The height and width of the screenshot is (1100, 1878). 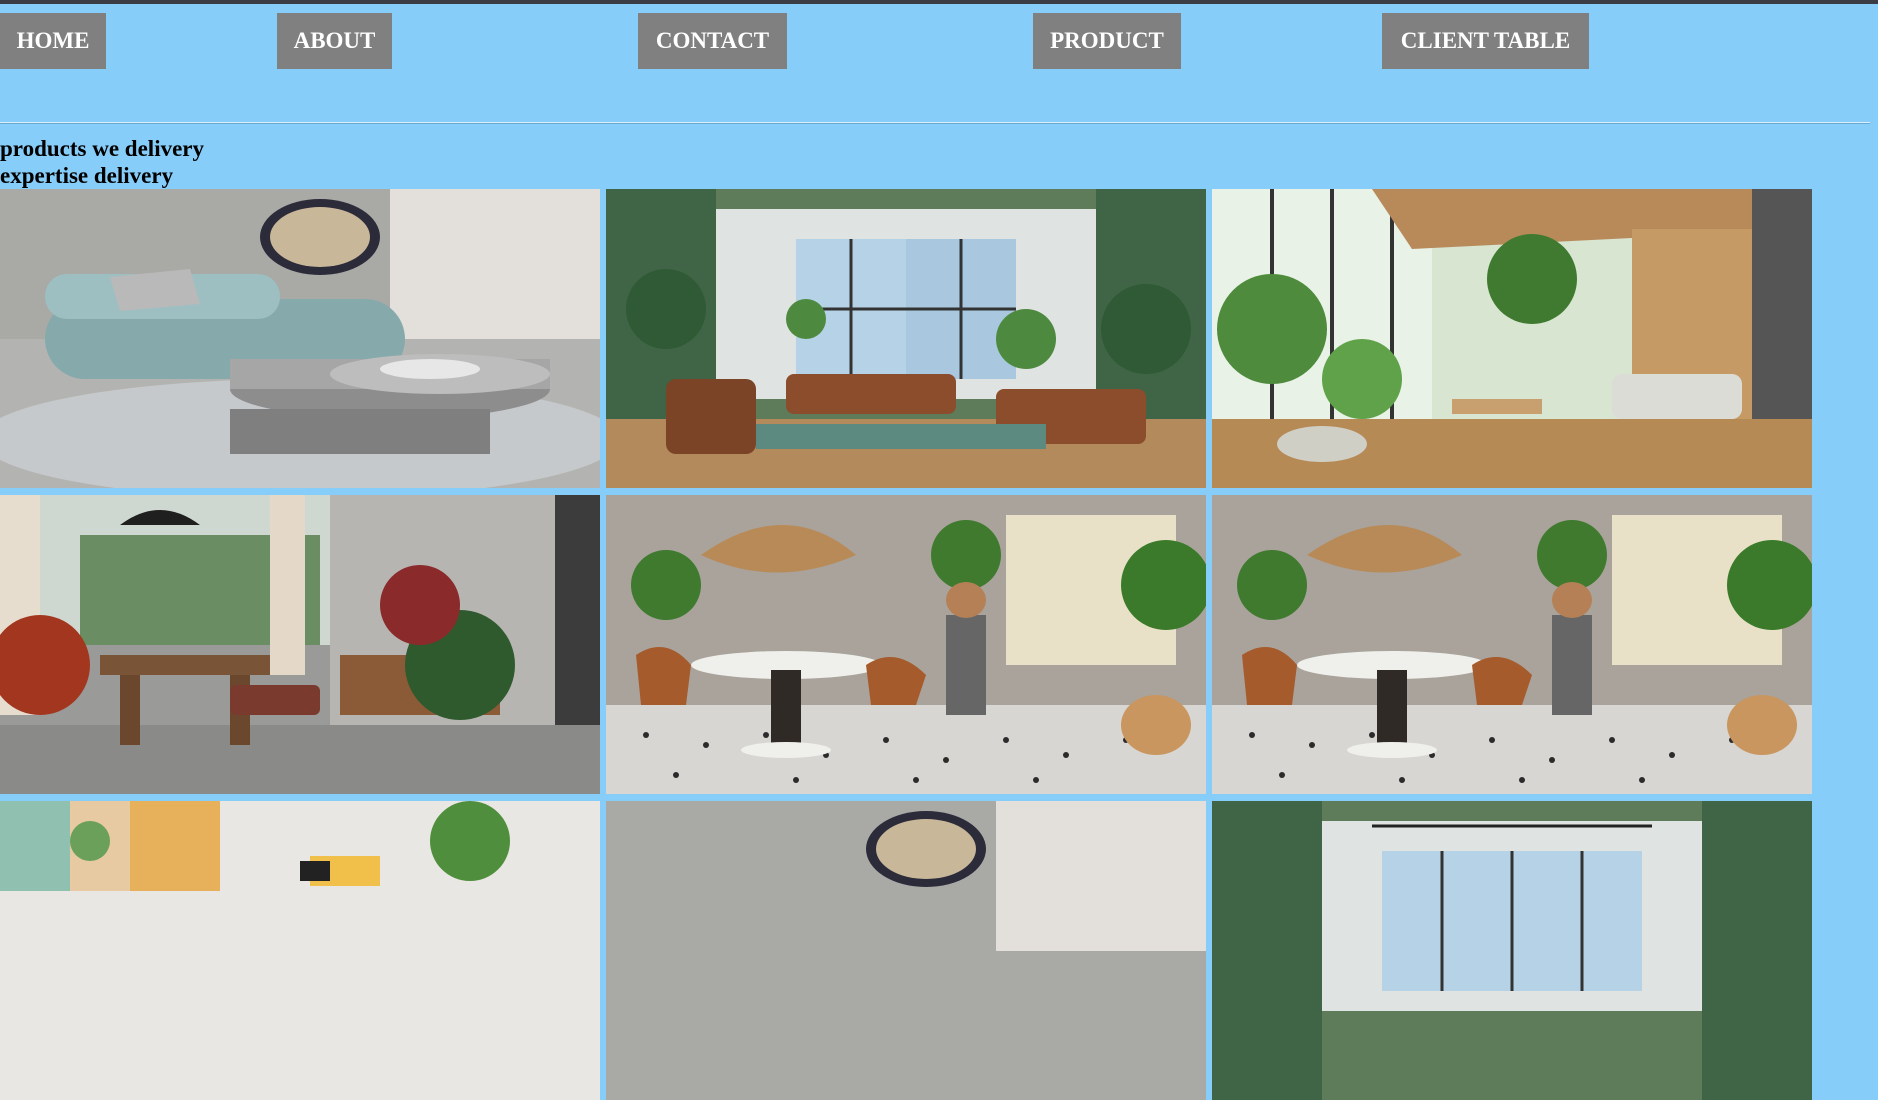 What do you see at coordinates (334, 41) in the screenshot?
I see `nav-about-button: ABOUT` at bounding box center [334, 41].